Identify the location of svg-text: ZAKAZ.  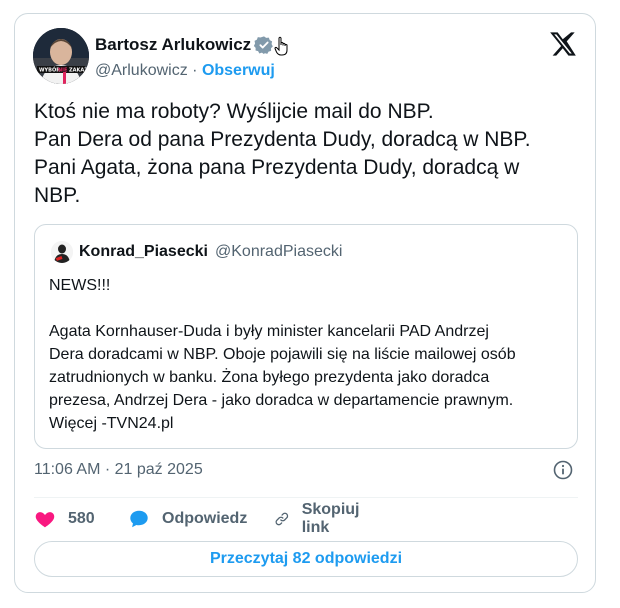
(78, 71).